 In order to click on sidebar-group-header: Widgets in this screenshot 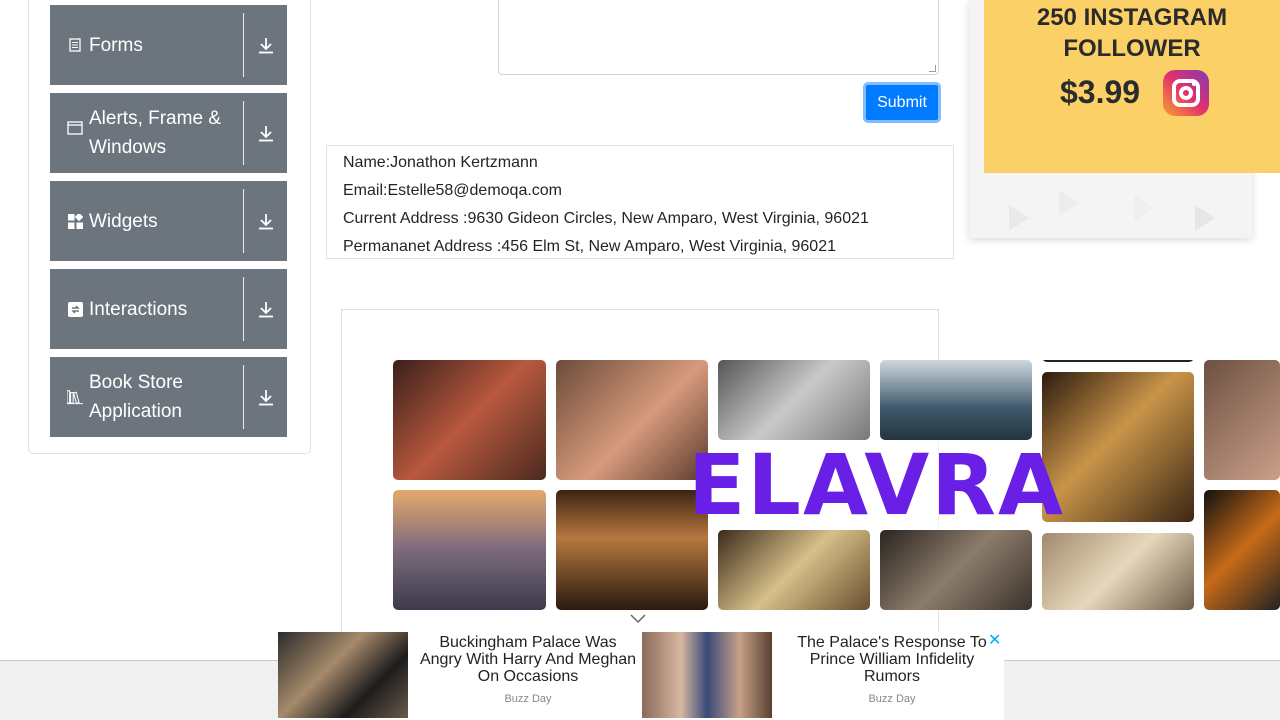, I will do `click(147, 221)`.